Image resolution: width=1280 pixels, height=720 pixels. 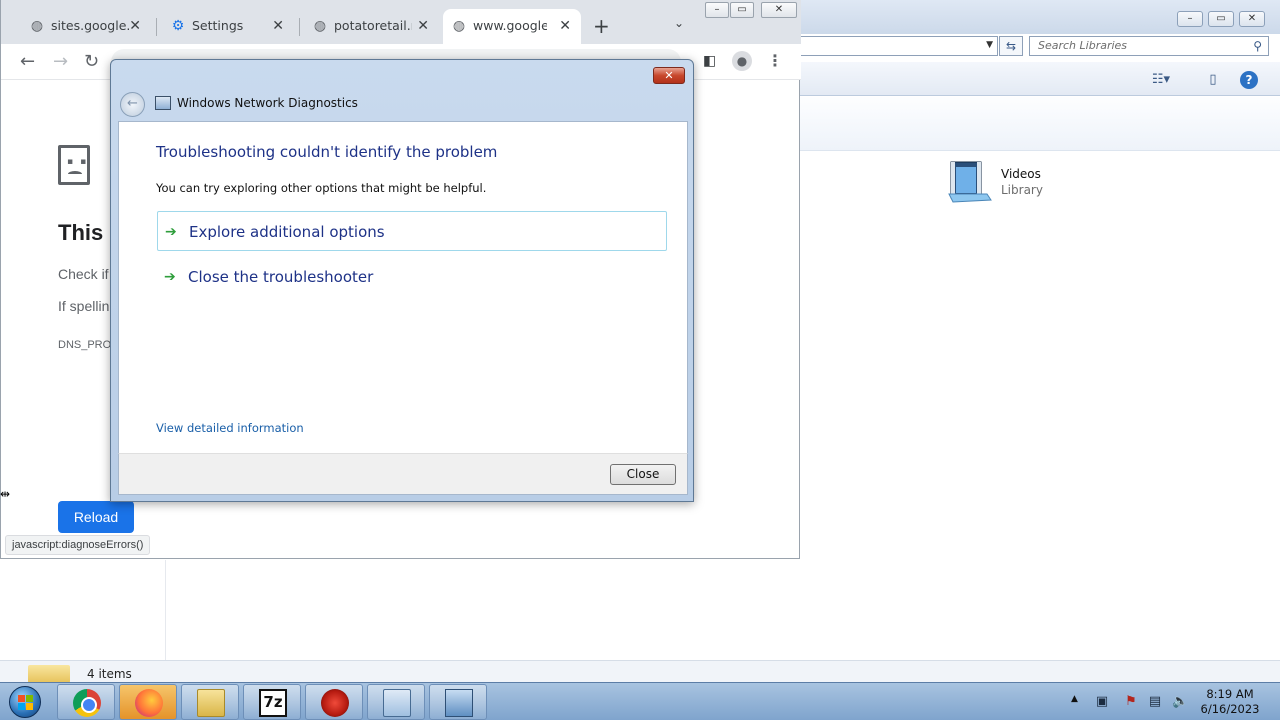 What do you see at coordinates (91, 62) in the screenshot?
I see `reload-icon: ↻` at bounding box center [91, 62].